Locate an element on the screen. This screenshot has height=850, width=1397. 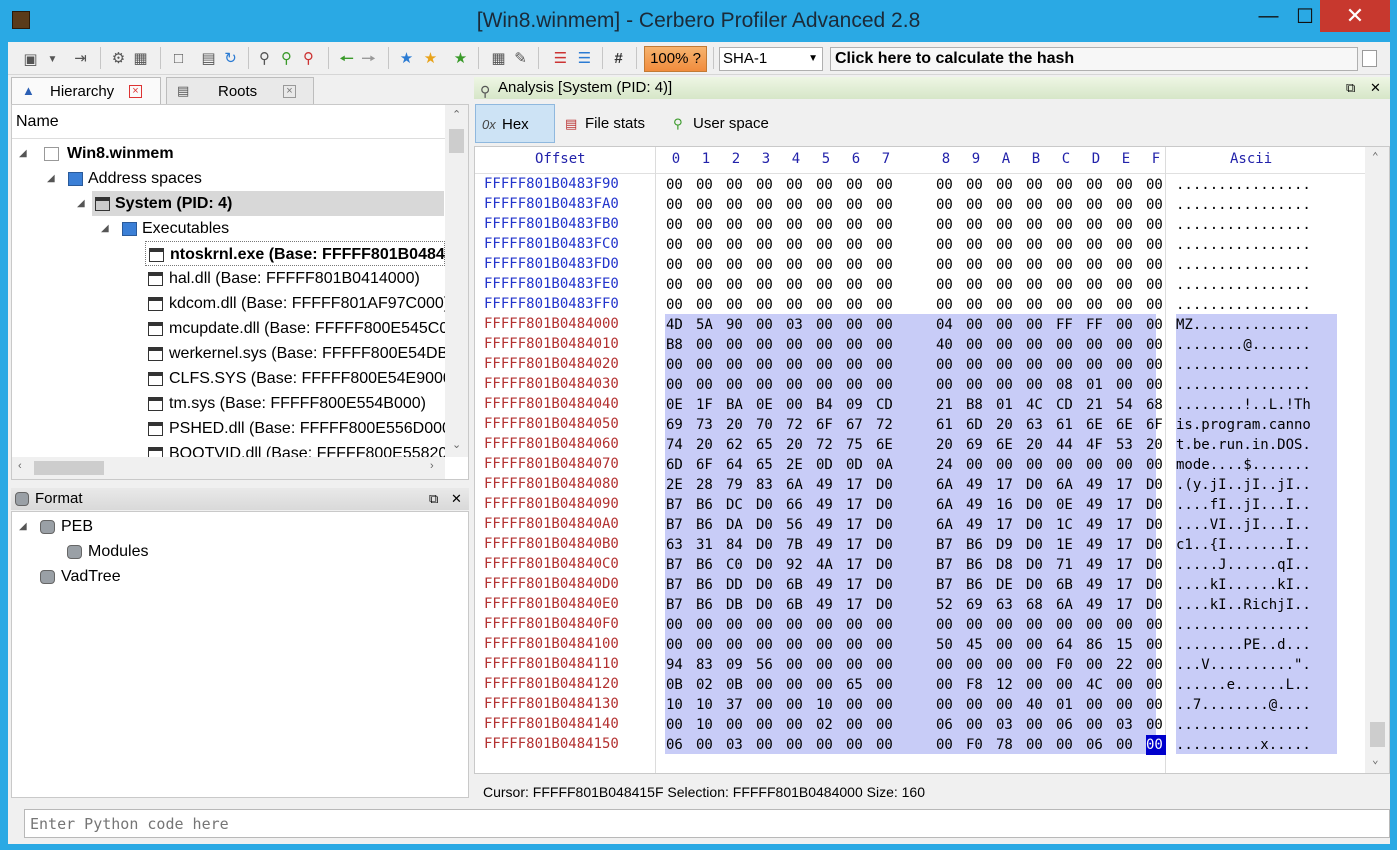
hex-byte: CD is located at coordinates (1071, 405).